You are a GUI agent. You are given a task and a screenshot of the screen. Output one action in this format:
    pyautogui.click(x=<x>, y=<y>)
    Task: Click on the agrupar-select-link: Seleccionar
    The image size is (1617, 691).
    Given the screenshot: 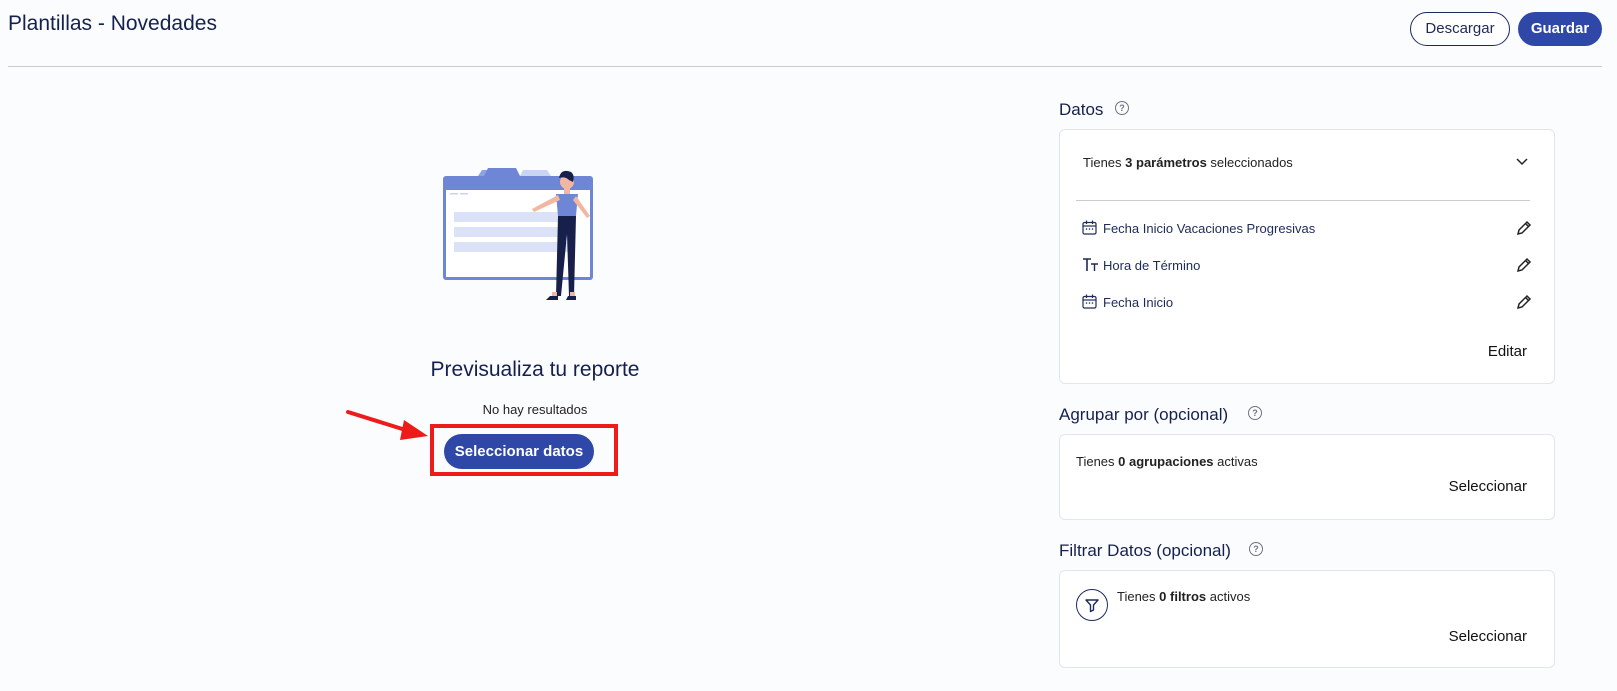 What is the action you would take?
    pyautogui.click(x=1488, y=486)
    